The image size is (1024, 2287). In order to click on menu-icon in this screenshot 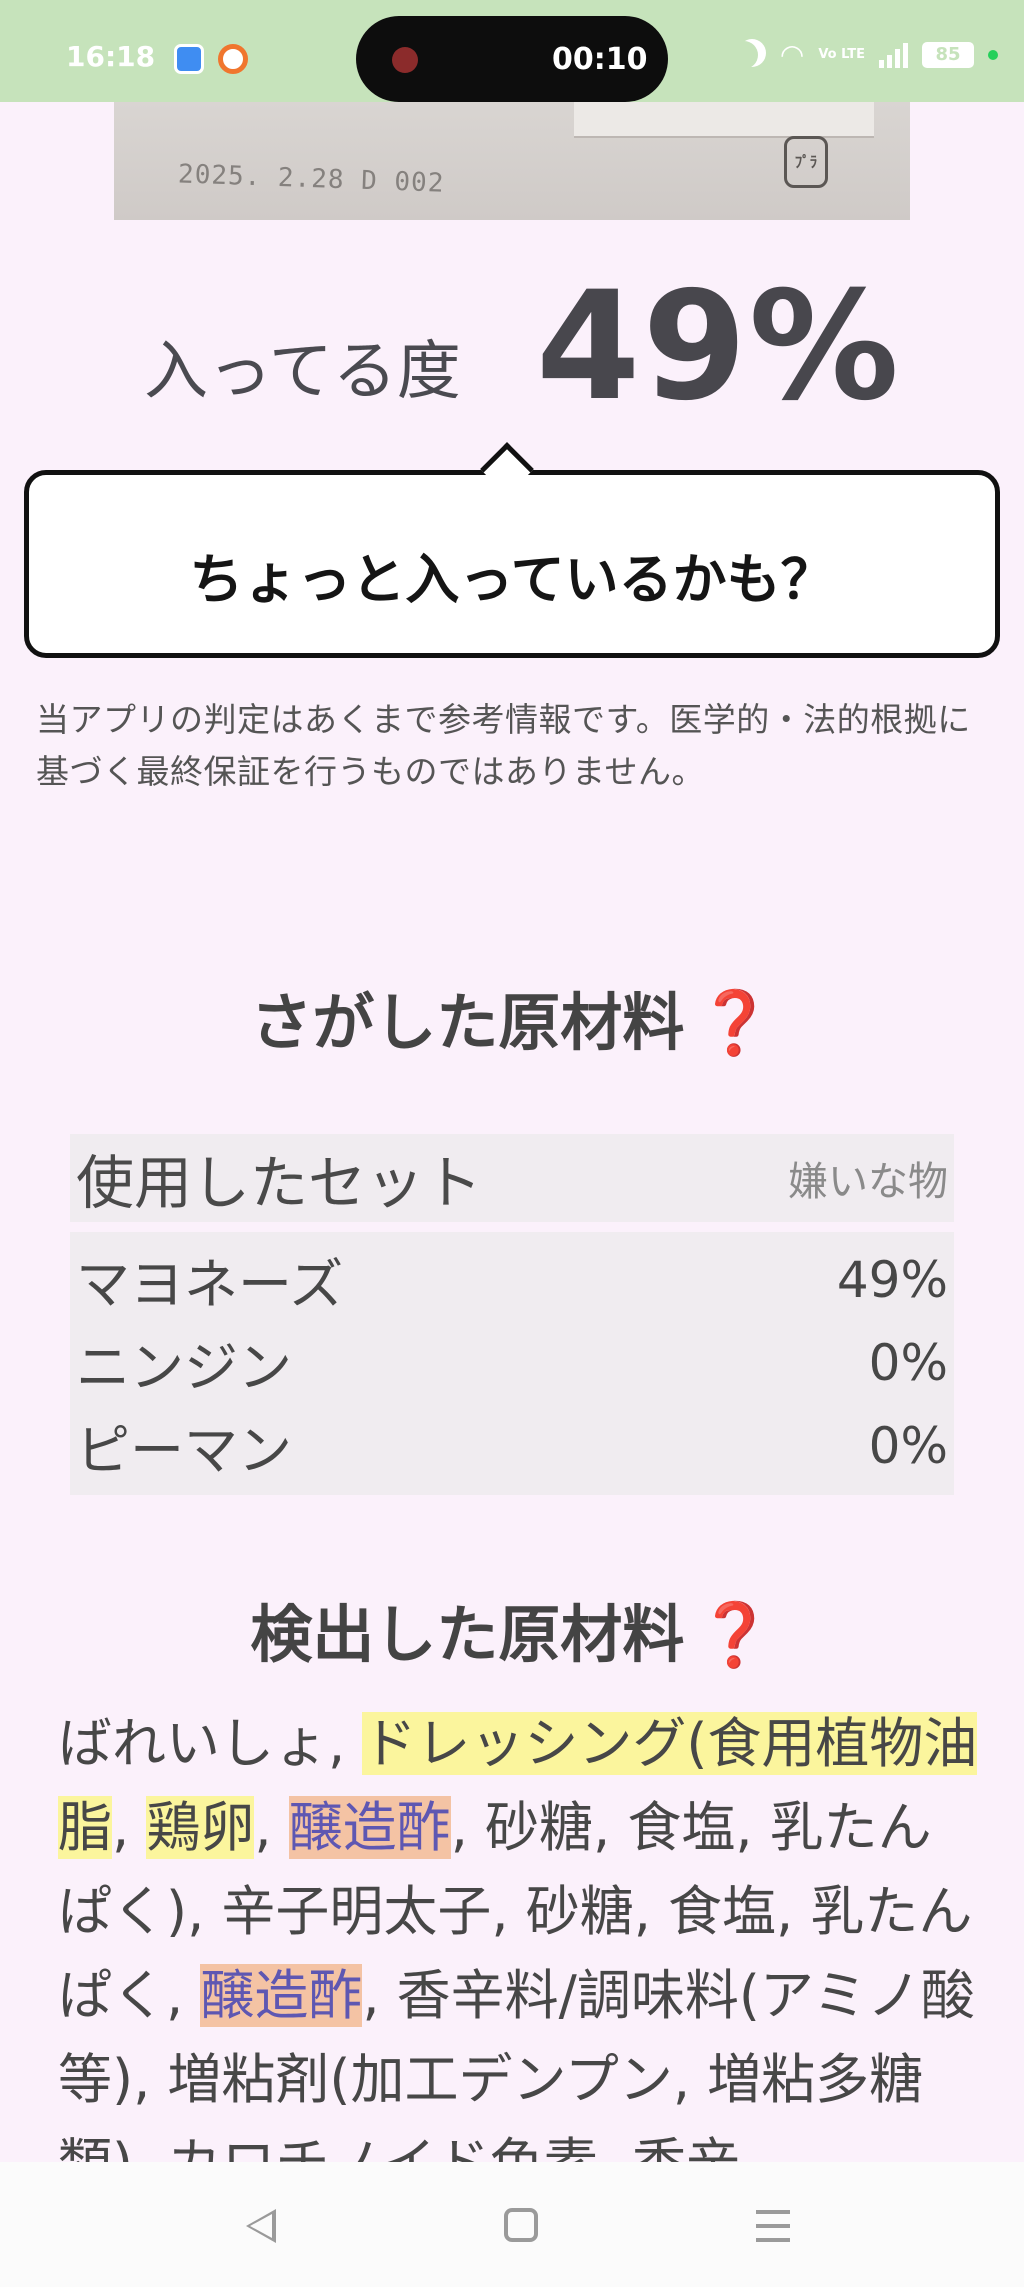, I will do `click(773, 2231)`.